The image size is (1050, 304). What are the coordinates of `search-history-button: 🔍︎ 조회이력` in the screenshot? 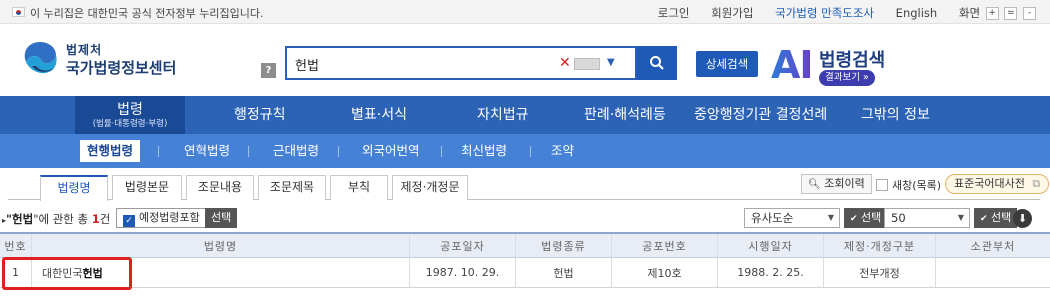 It's located at (836, 184).